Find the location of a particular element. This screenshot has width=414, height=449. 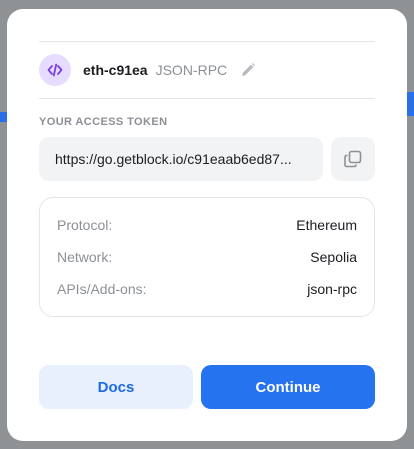

endpoint-type: JSON-RPC is located at coordinates (191, 70).